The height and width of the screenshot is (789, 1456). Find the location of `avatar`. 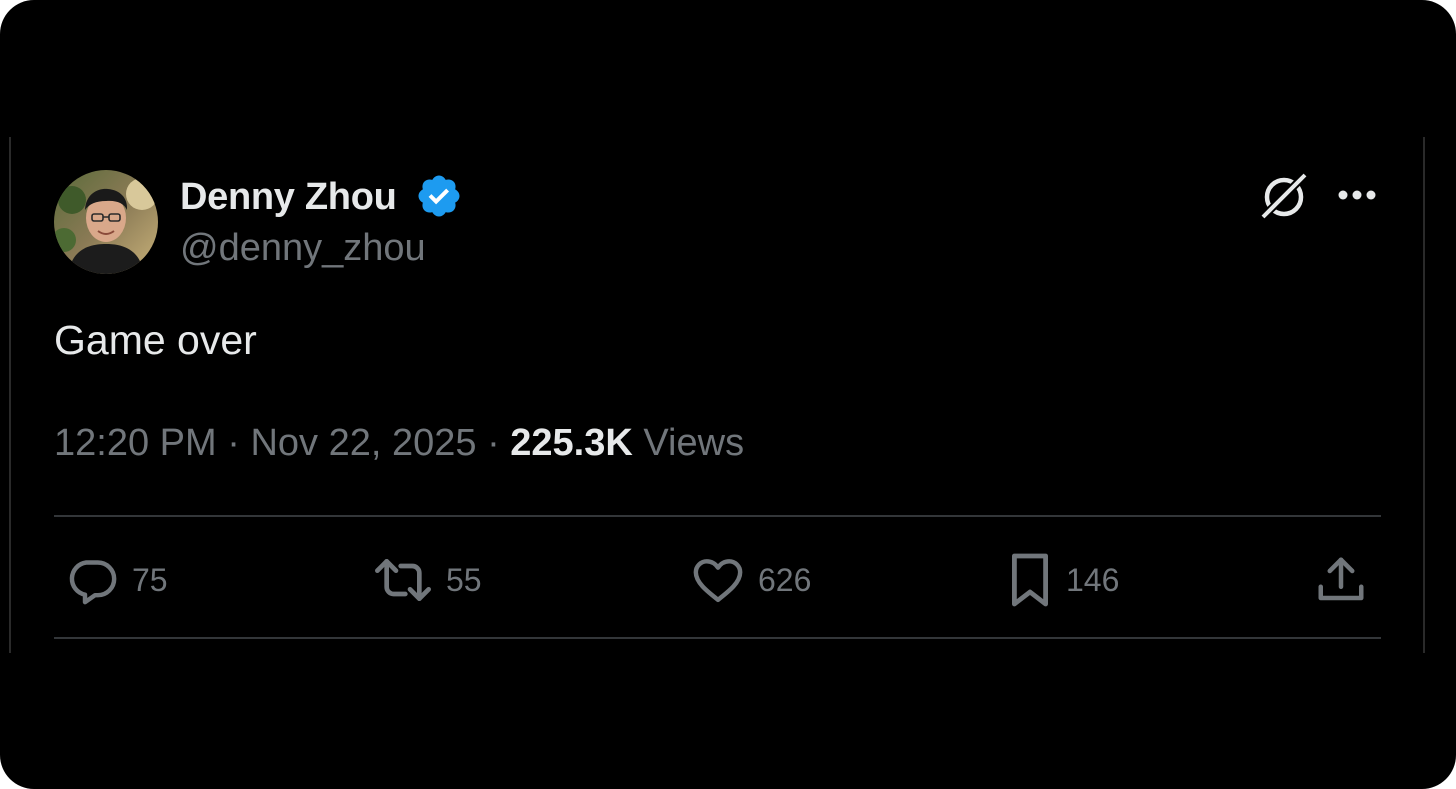

avatar is located at coordinates (106, 222).